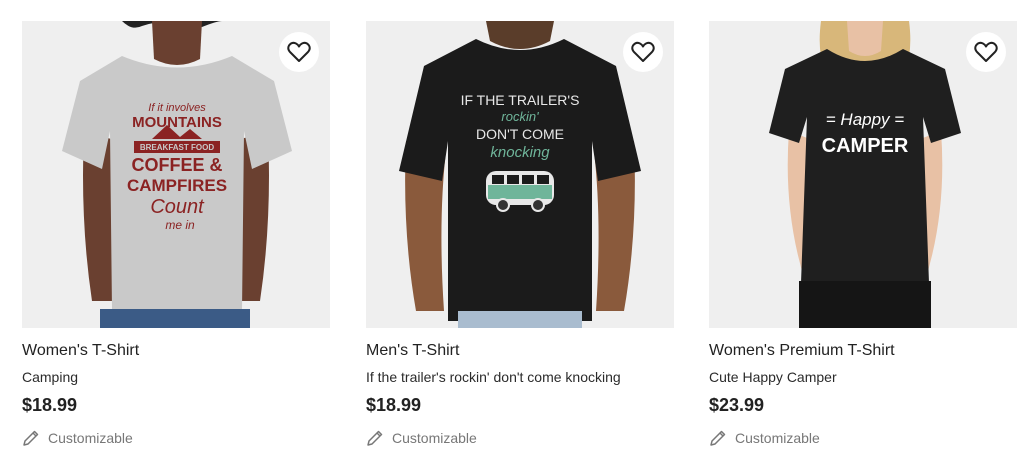 This screenshot has height=463, width=1024. Describe the element at coordinates (863, 377) in the screenshot. I see `product-name: Cute Happy Camper` at that location.